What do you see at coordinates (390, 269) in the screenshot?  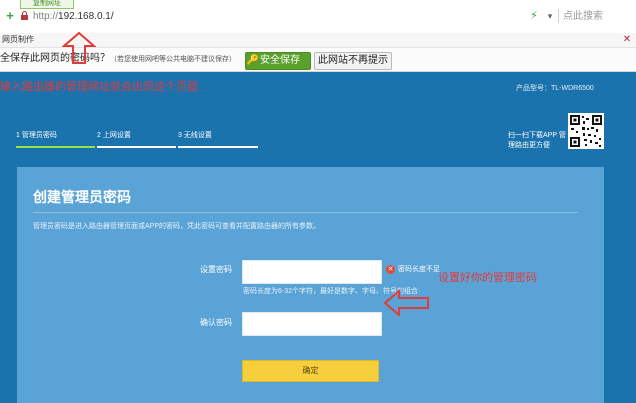 I see `error-icon: ✕` at bounding box center [390, 269].